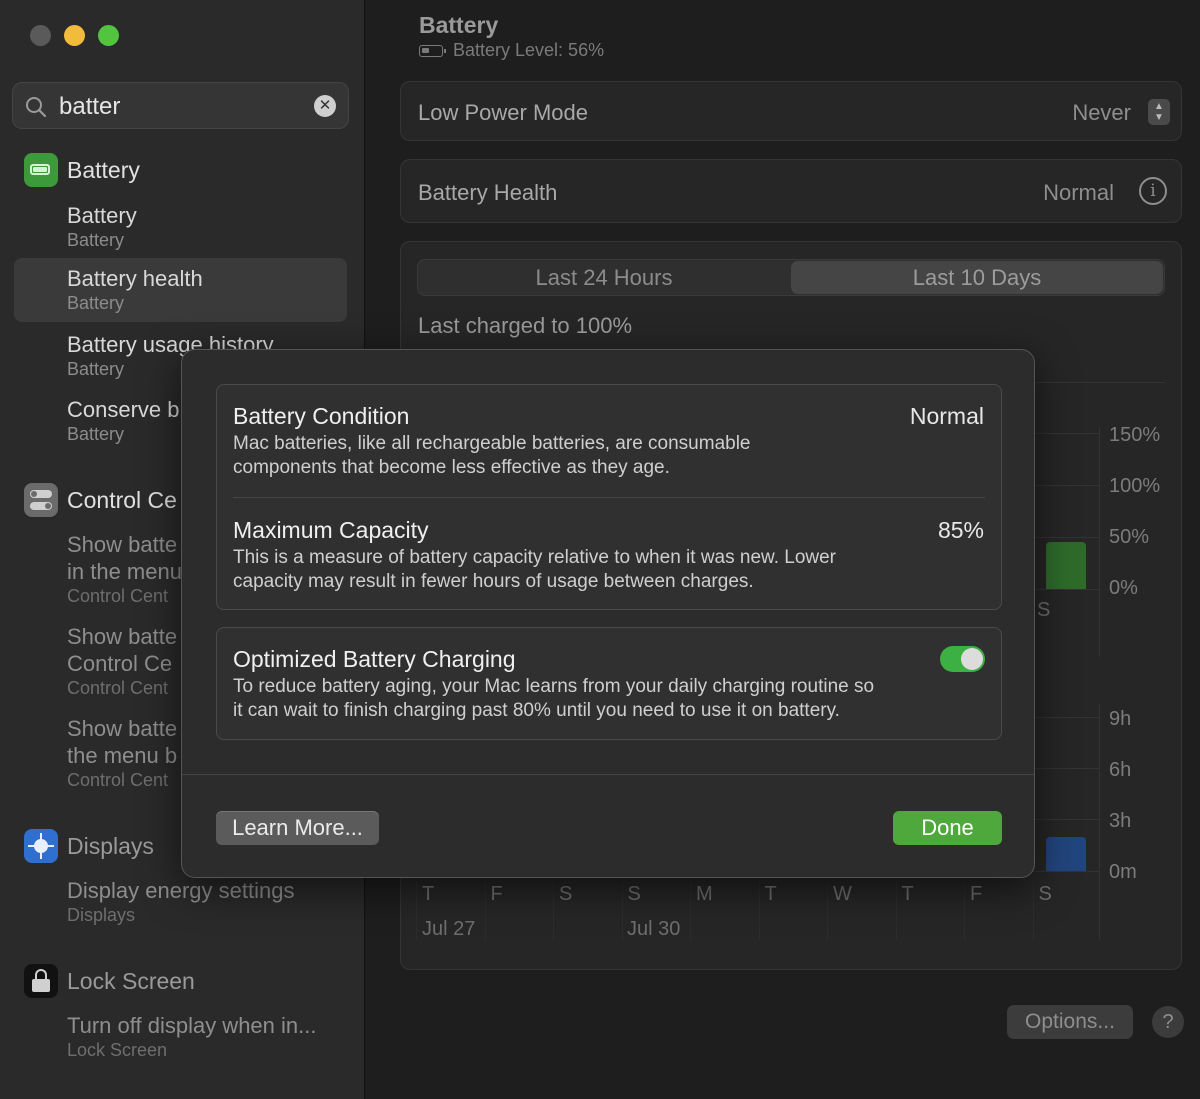 This screenshot has height=1099, width=1200. What do you see at coordinates (180, 904) in the screenshot?
I see `sidebar-item-display-energy: Display energy settings Displays` at bounding box center [180, 904].